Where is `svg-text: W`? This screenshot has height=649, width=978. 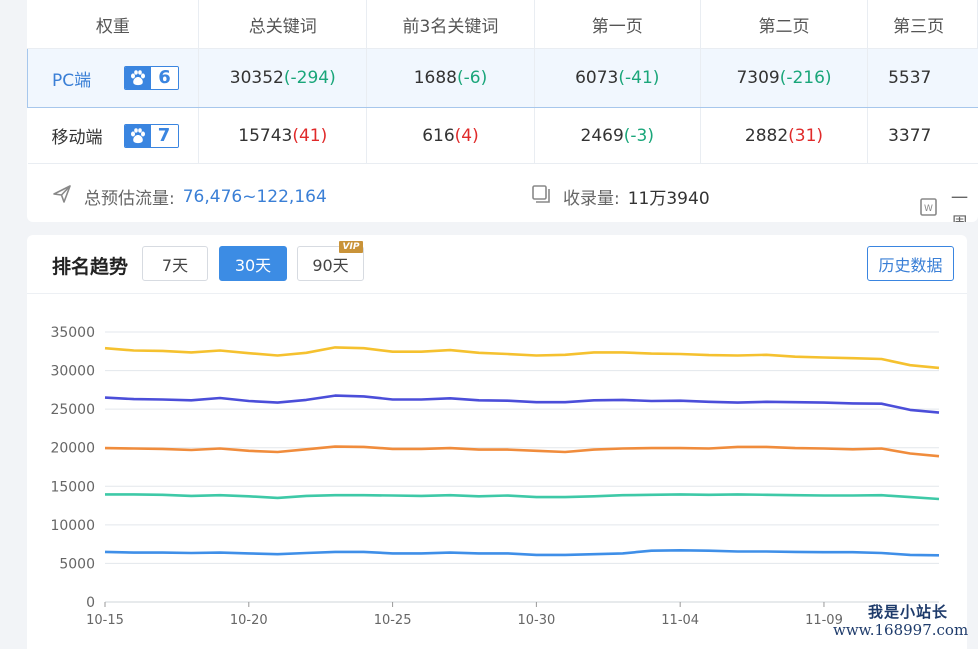
svg-text: W is located at coordinates (928, 209).